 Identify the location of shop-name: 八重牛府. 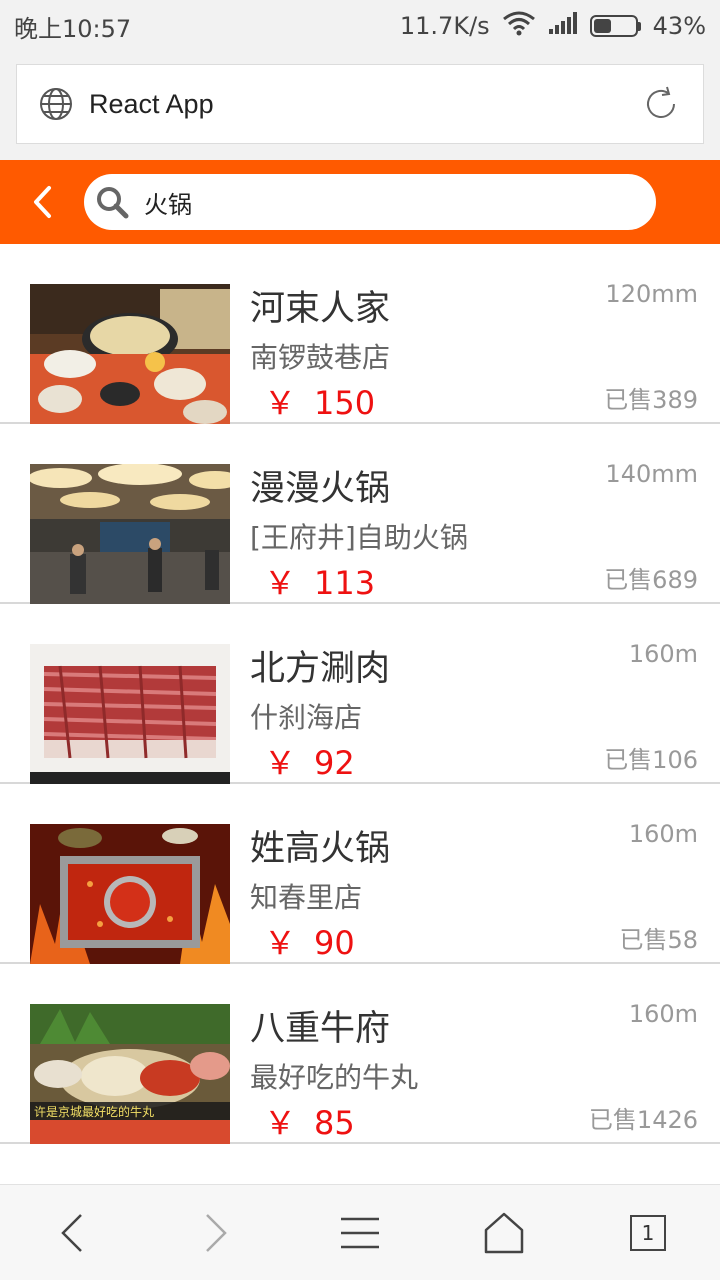
(320, 1029).